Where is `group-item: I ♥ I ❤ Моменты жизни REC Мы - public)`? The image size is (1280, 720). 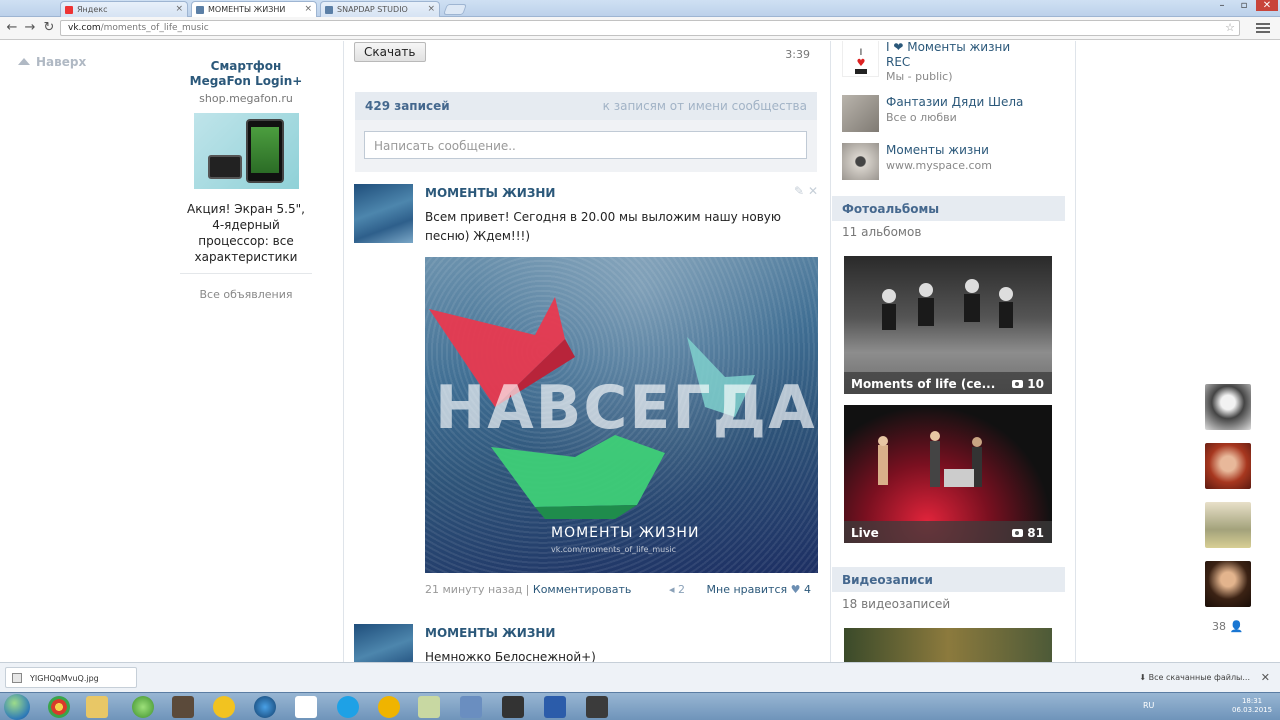
group-item: I ♥ I ❤ Моменты жизни REC Мы - public) is located at coordinates (957, 63).